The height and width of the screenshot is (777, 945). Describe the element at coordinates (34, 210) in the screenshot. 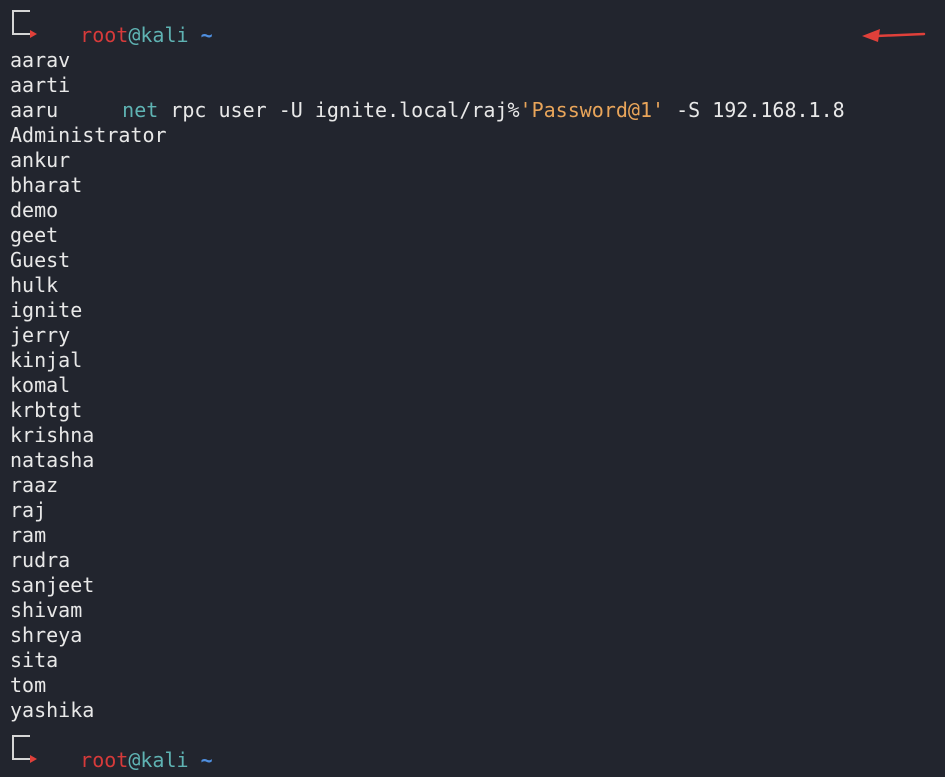

I see `output-line: demo` at that location.